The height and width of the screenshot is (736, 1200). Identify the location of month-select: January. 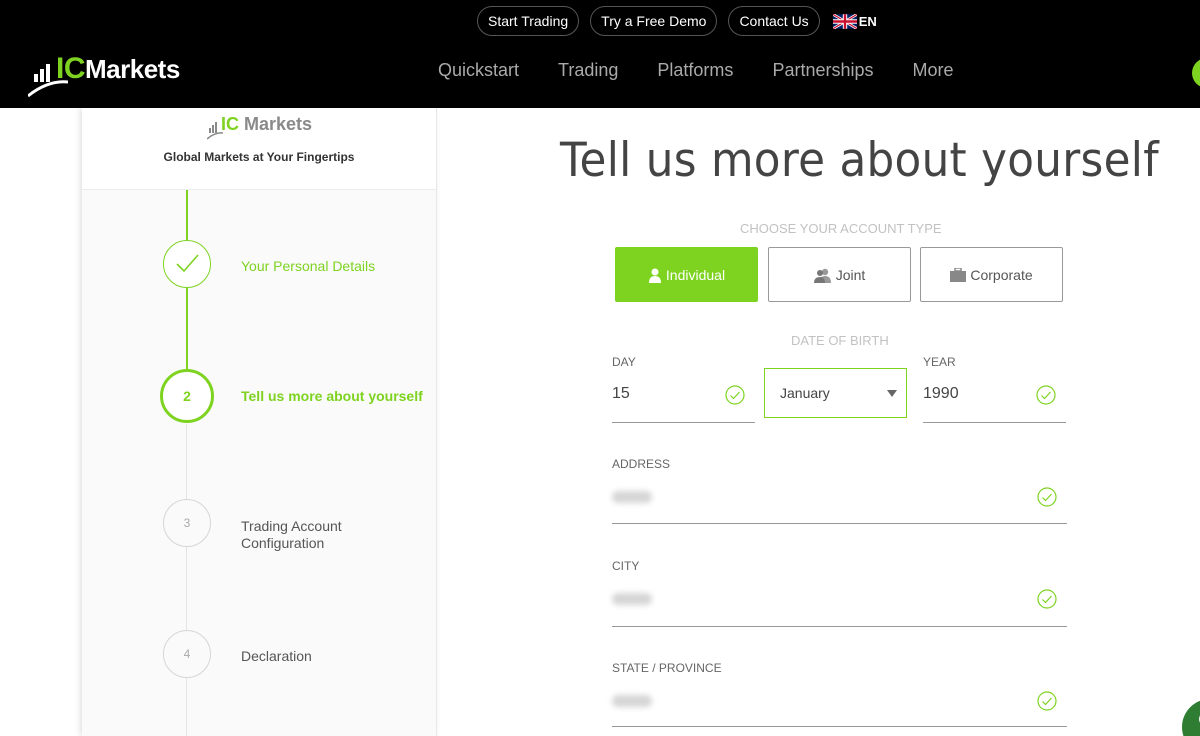
(835, 393).